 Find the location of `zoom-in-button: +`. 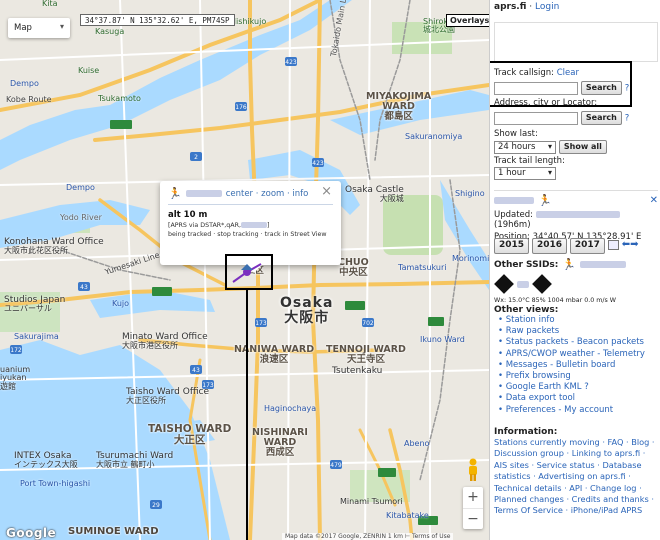

zoom-in-button: + is located at coordinates (473, 497).